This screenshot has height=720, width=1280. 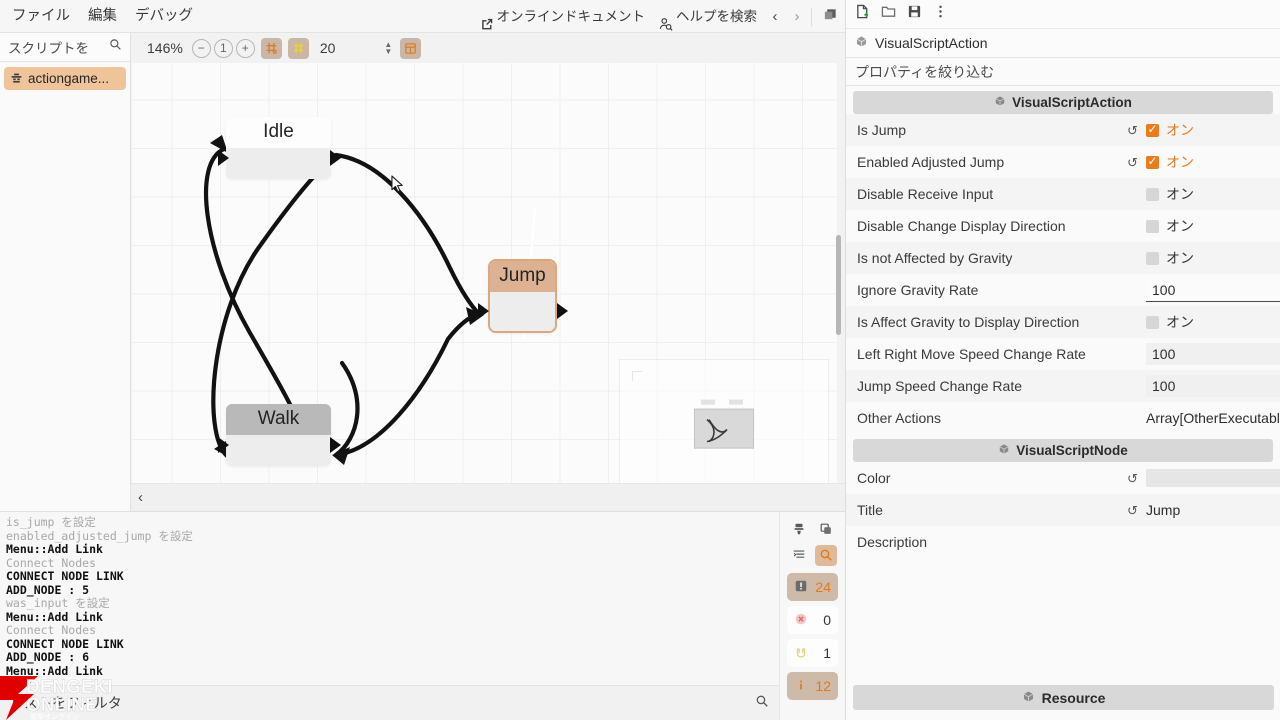 What do you see at coordinates (102, 16) in the screenshot?
I see `menu-edit: 編集` at bounding box center [102, 16].